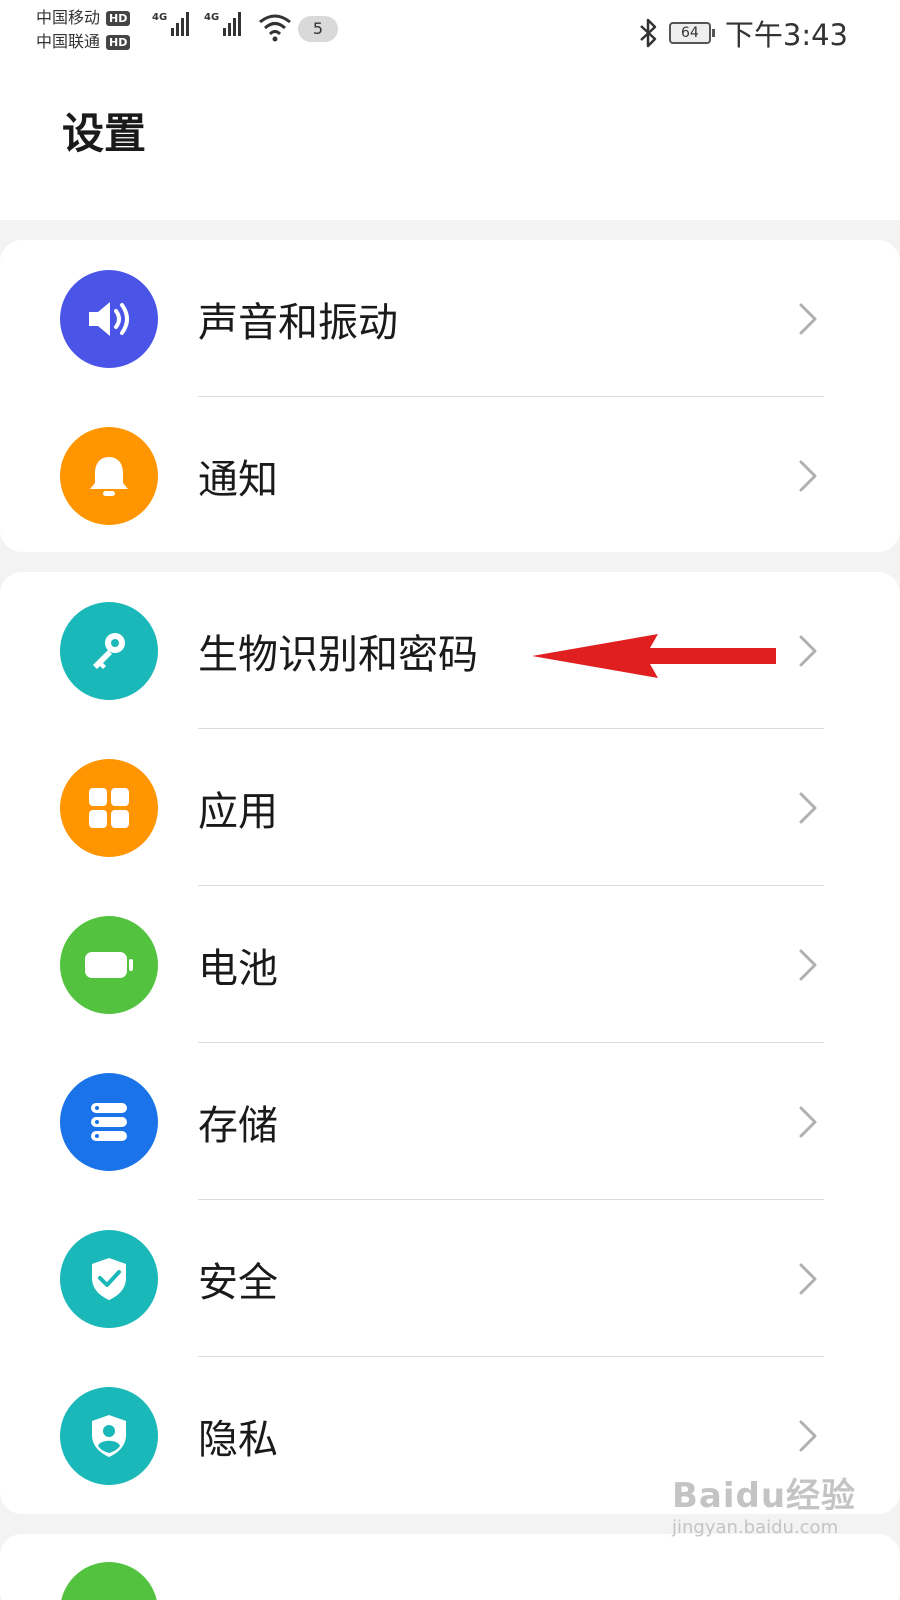 The image size is (900, 1600). I want to click on battery-icon: 64, so click(691, 33).